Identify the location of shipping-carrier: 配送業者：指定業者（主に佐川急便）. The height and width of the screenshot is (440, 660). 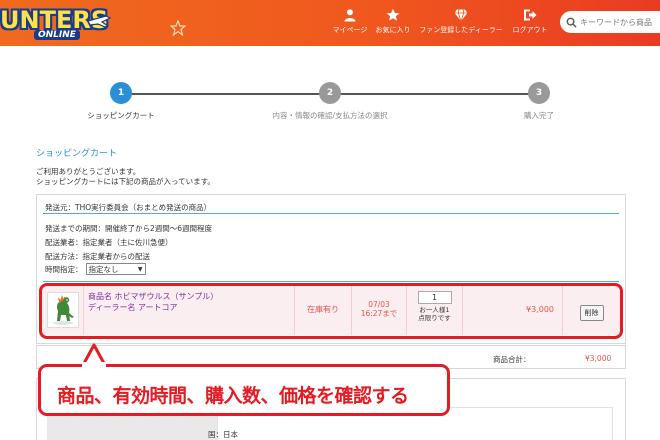
(109, 242).